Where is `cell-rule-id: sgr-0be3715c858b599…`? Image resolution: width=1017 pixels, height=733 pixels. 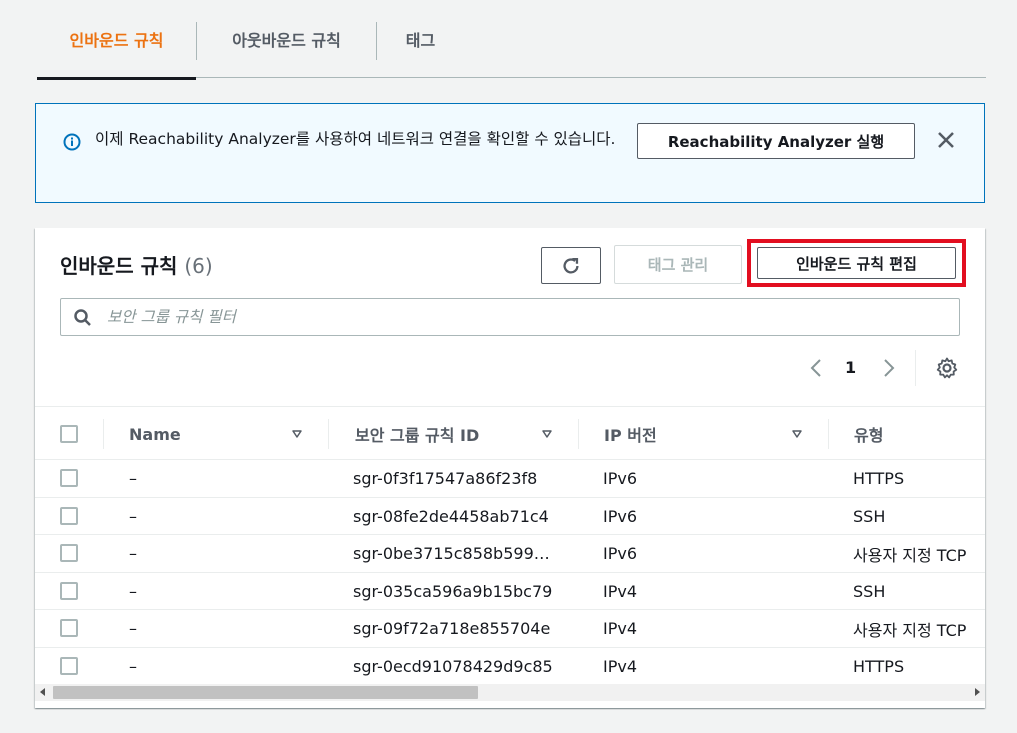
cell-rule-id: sgr-0be3715c858b599… is located at coordinates (451, 553).